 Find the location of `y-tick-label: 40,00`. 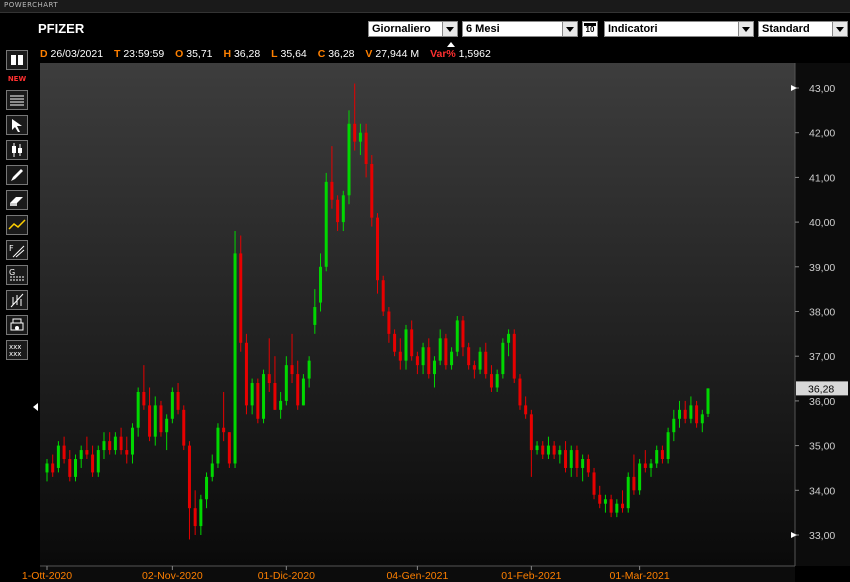

y-tick-label: 40,00 is located at coordinates (822, 223).